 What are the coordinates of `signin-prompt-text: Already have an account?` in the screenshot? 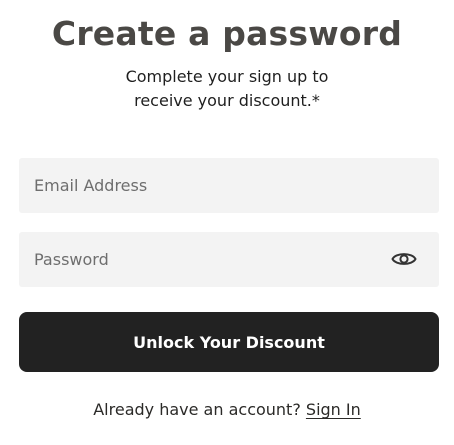 It's located at (197, 409).